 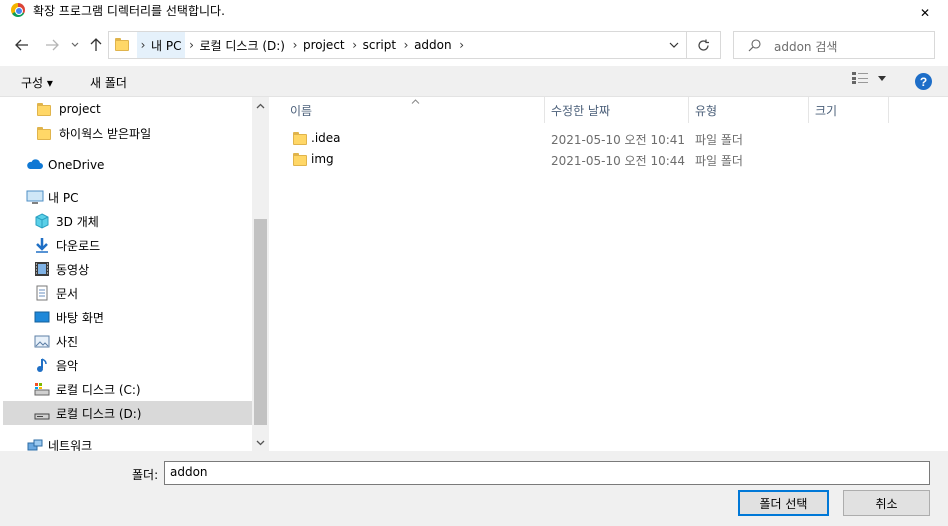 I want to click on up-button, so click(x=96, y=45).